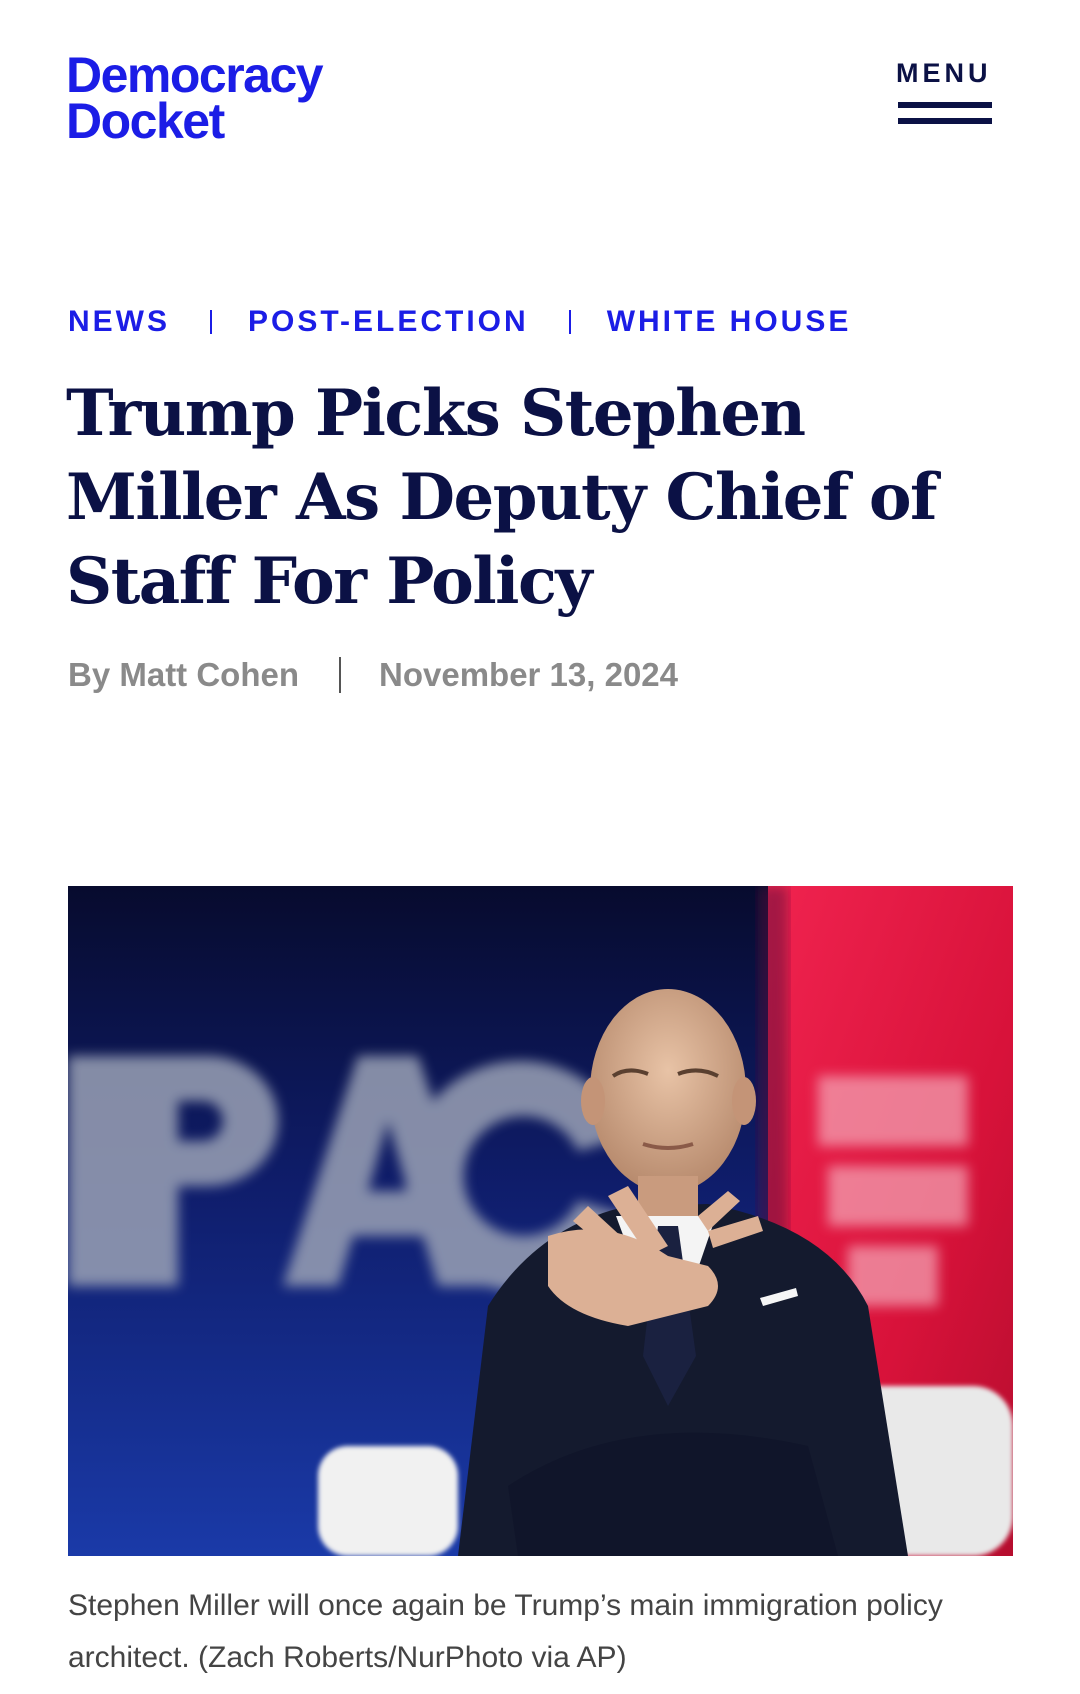 The image size is (1080, 1694). What do you see at coordinates (729, 322) in the screenshot?
I see `category-white-house-link: WHITE HOUSE` at bounding box center [729, 322].